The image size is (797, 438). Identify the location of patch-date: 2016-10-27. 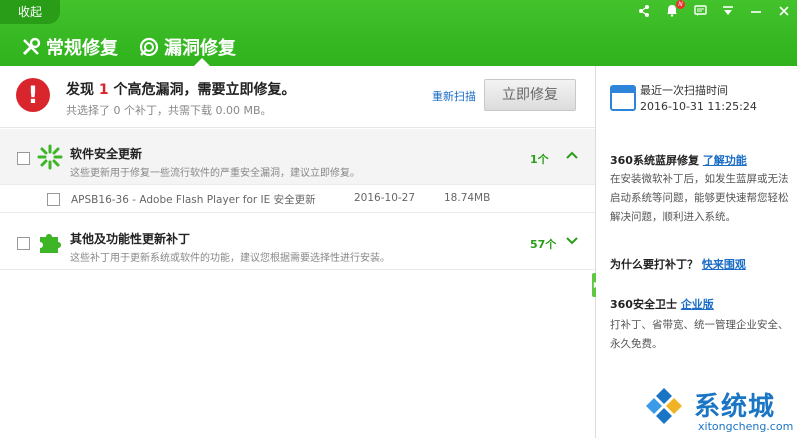
(385, 198).